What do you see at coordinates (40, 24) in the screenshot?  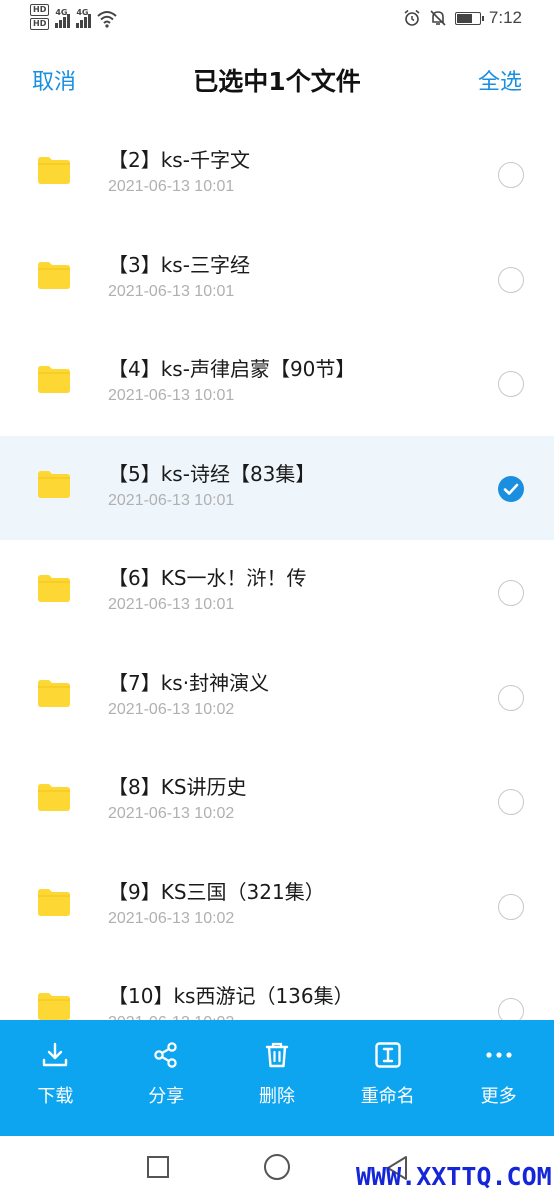 I see `hd-badge-2: HD` at bounding box center [40, 24].